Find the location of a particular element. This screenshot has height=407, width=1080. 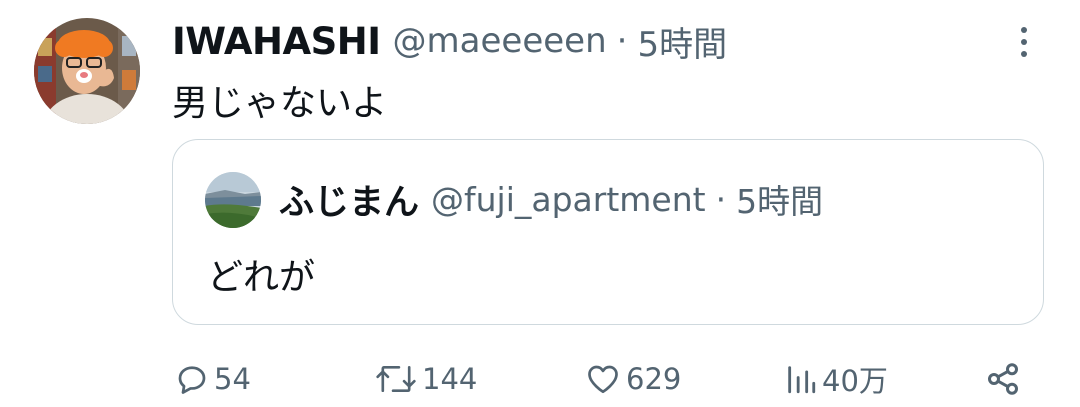

quoted-timestamp: 5時間 is located at coordinates (780, 201).